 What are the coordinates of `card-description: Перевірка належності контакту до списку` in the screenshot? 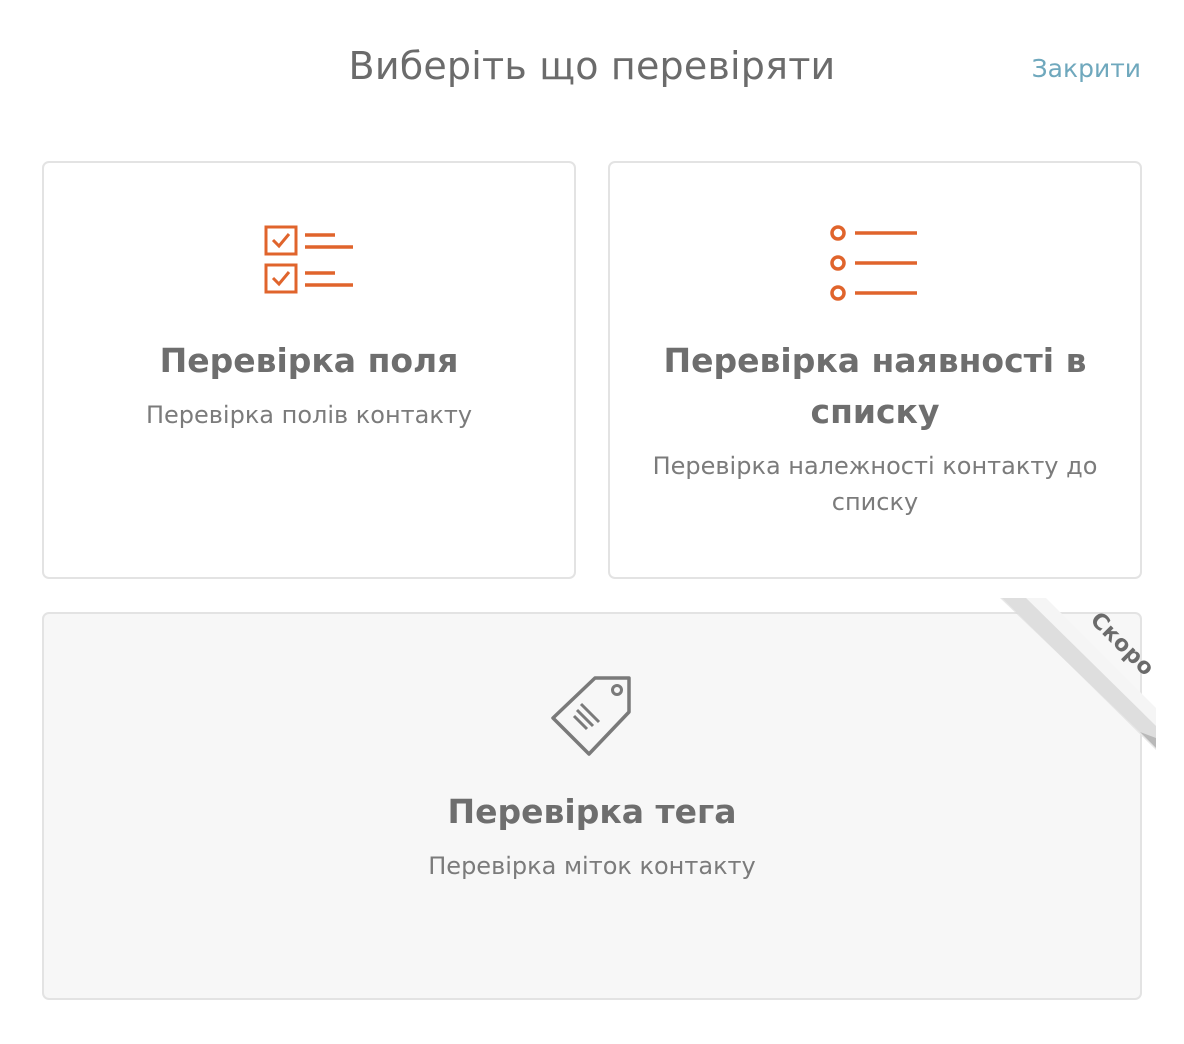 It's located at (875, 484).